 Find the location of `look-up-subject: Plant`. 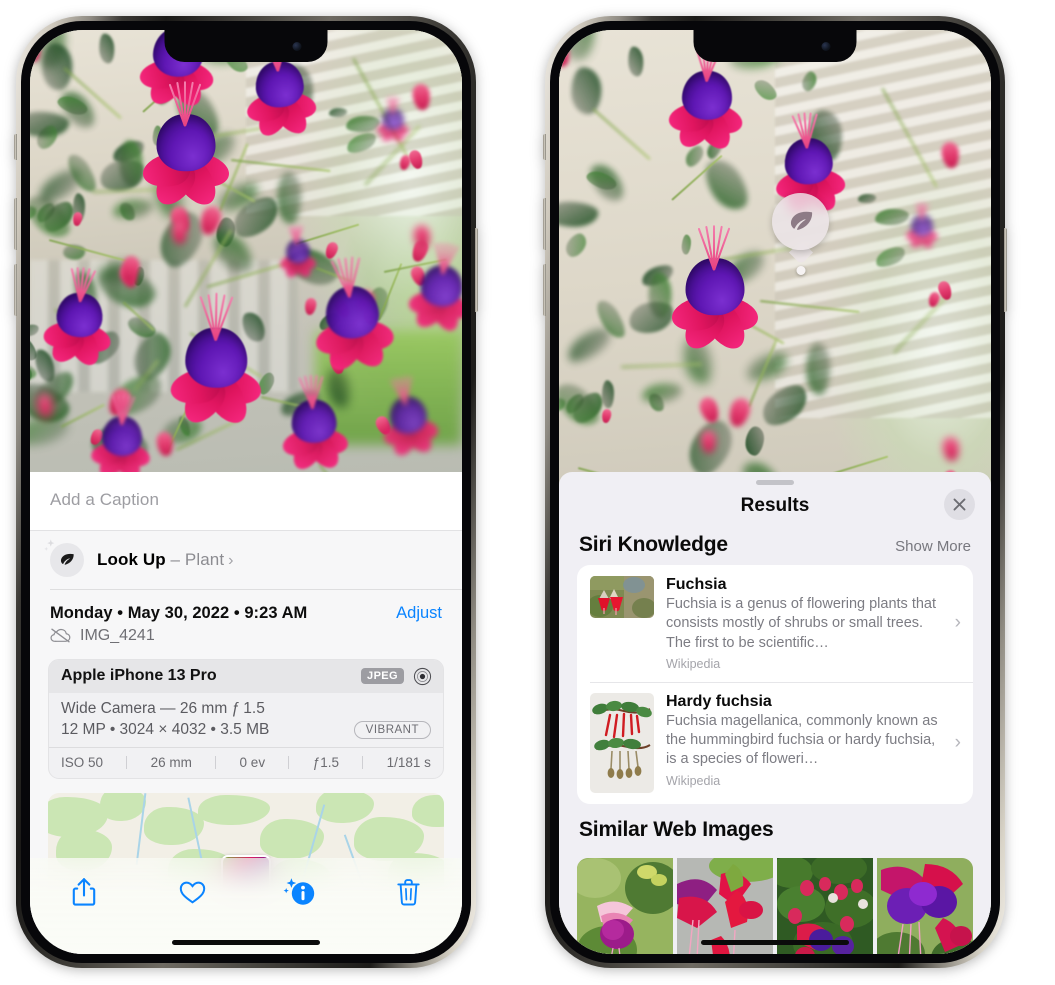

look-up-subject: Plant is located at coordinates (204, 559).